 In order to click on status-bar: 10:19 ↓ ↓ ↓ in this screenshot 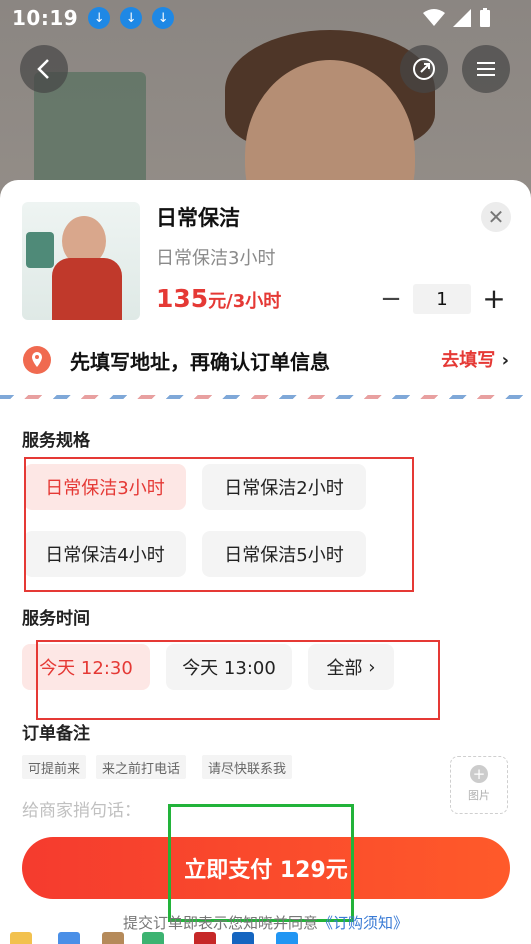, I will do `click(265, 18)`.